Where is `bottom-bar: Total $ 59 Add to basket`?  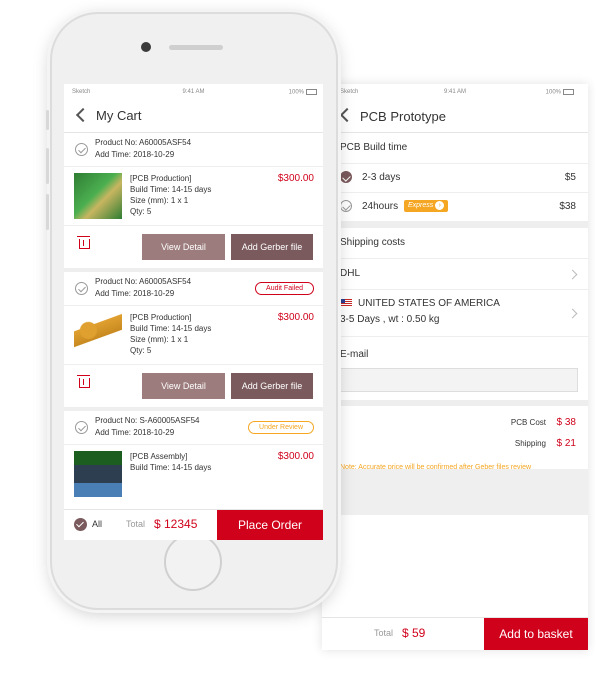 bottom-bar: Total $ 59 Add to basket is located at coordinates (455, 633).